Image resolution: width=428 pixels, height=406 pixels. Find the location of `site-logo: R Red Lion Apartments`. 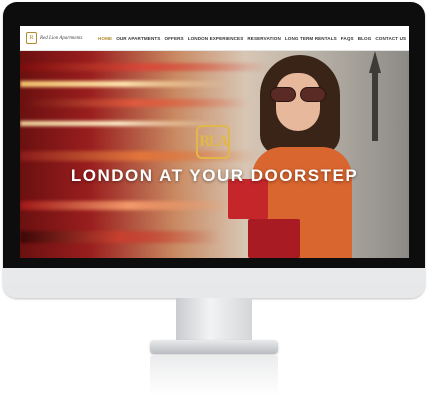

site-logo: R Red Lion Apartments is located at coordinates (61, 38).